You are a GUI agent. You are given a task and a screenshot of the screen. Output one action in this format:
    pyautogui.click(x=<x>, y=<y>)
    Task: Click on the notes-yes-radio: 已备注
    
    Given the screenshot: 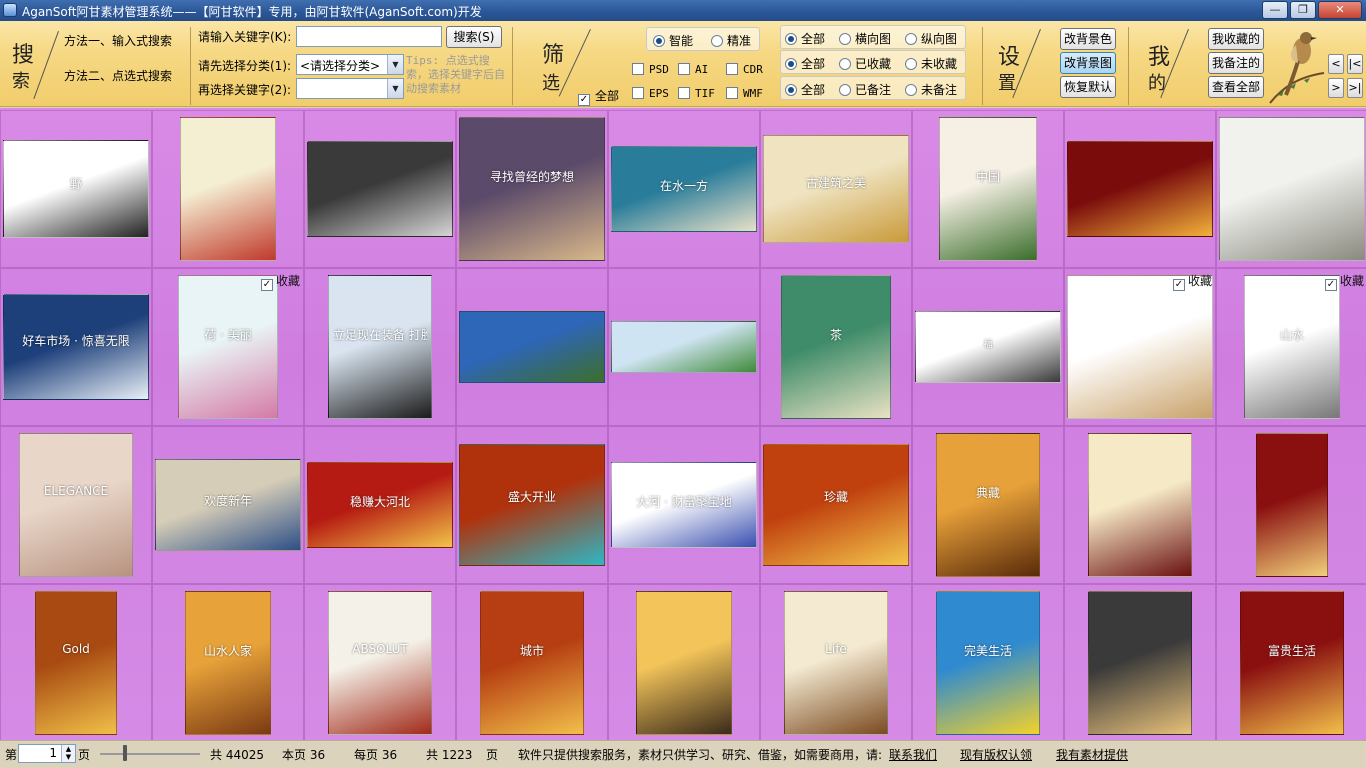 What is the action you would take?
    pyautogui.click(x=865, y=89)
    